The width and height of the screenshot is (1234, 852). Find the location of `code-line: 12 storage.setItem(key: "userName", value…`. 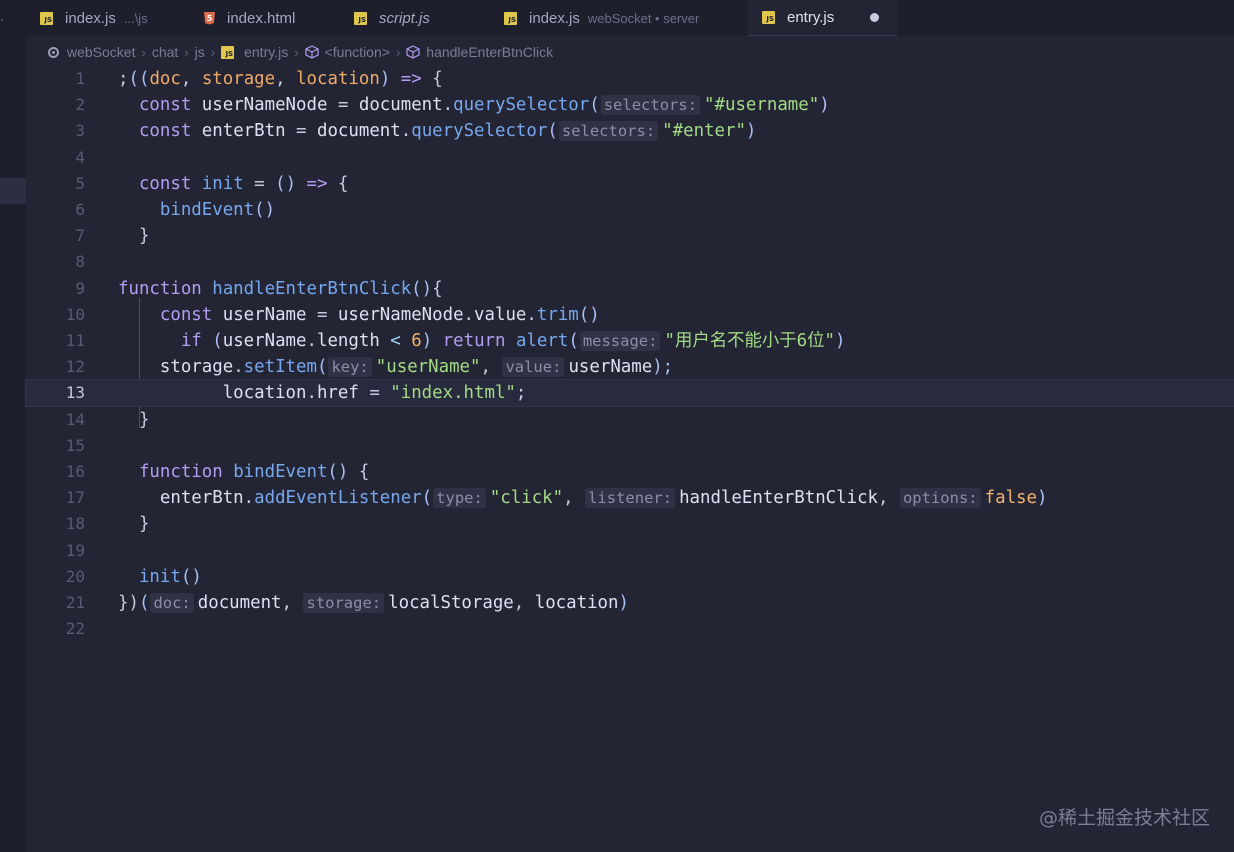

code-line: 12 storage.setItem(key: "userName", value… is located at coordinates (630, 367).